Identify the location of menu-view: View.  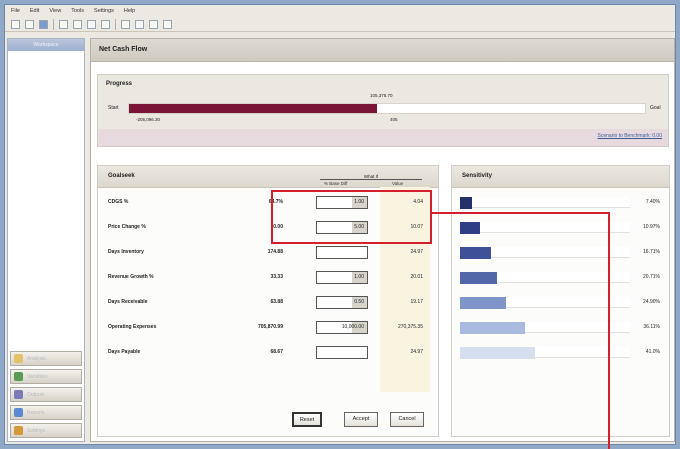
(55, 11).